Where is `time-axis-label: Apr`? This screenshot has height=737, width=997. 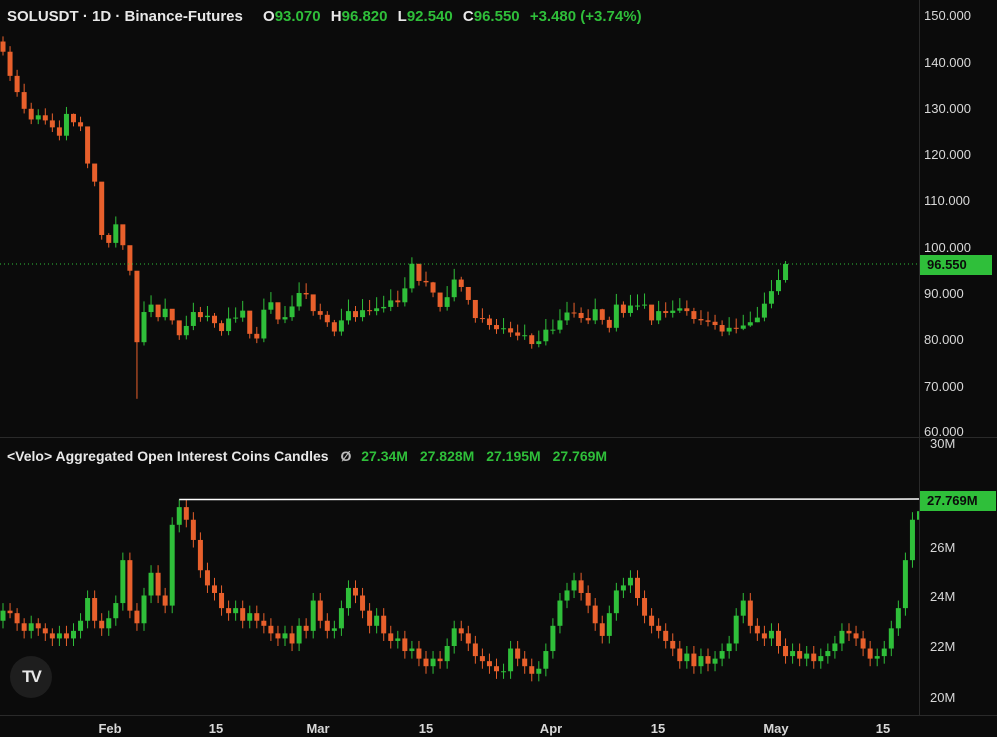 time-axis-label: Apr is located at coordinates (551, 728).